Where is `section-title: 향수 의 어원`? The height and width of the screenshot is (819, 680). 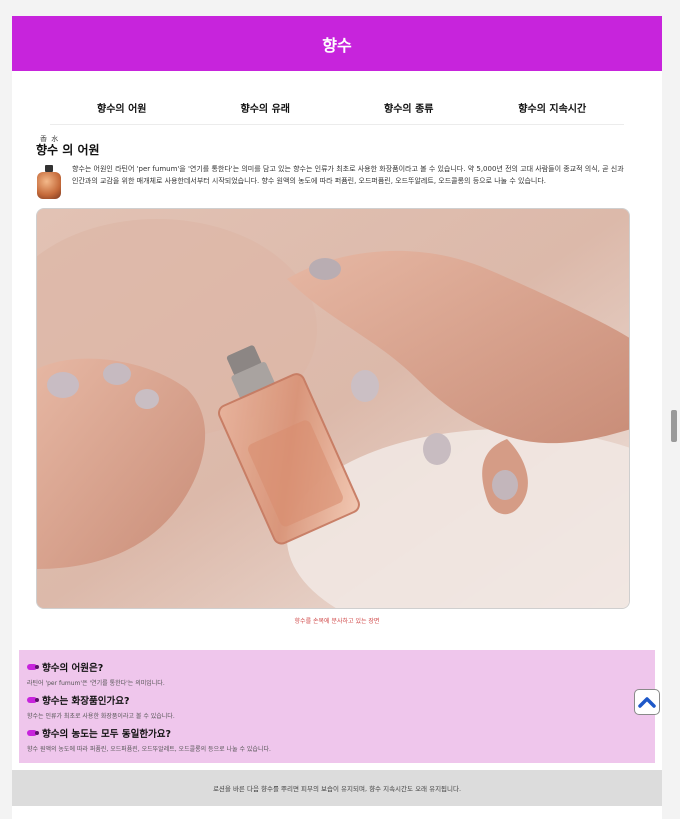
section-title: 향수 의 어원 is located at coordinates (68, 150).